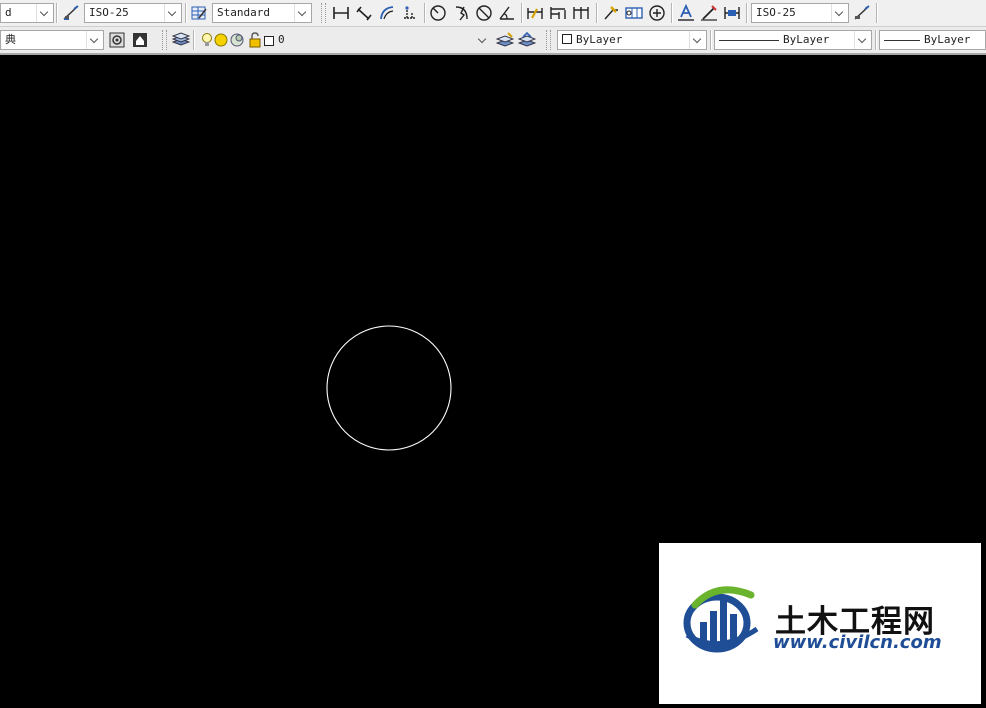  What do you see at coordinates (133, 13) in the screenshot?
I see `dim-style-combo: ISO-25` at bounding box center [133, 13].